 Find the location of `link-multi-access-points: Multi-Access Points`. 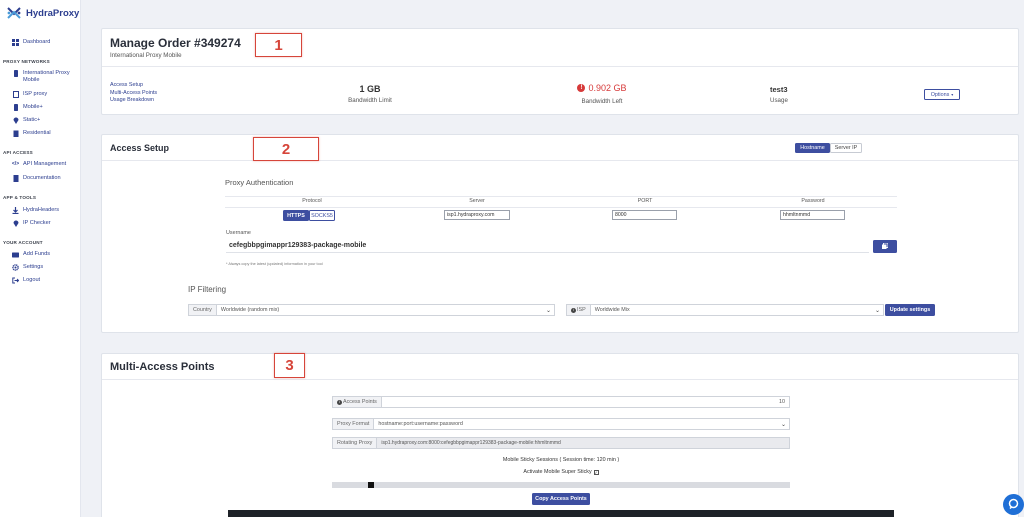

link-multi-access-points: Multi-Access Points is located at coordinates (133, 94).